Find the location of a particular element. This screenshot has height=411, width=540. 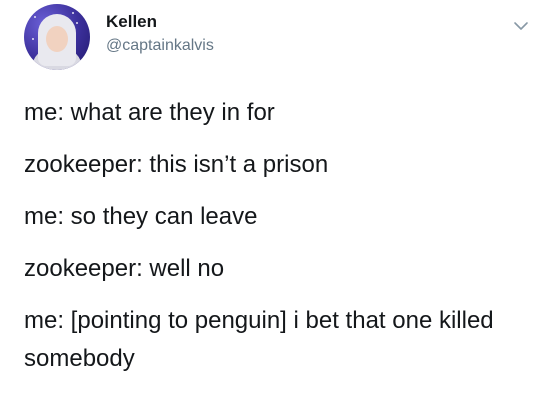

tweet-line: zookeeper: well no is located at coordinates (124, 268).